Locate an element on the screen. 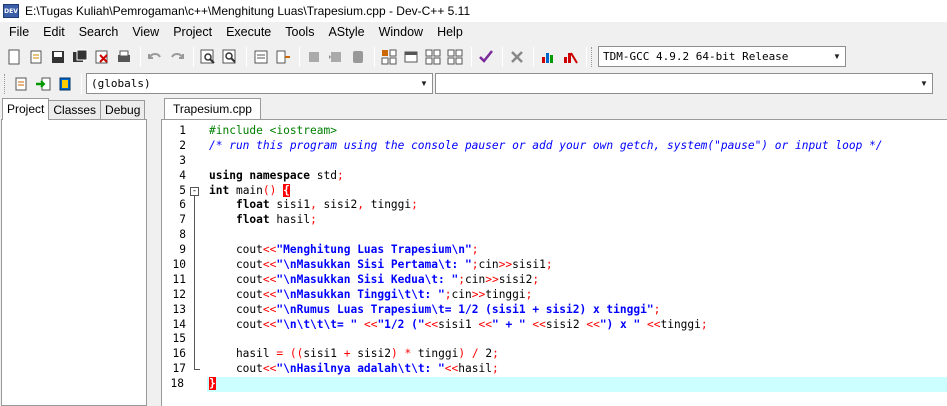 This screenshot has width=947, height=406. project-panel: Project Classes Debug is located at coordinates (73, 252).